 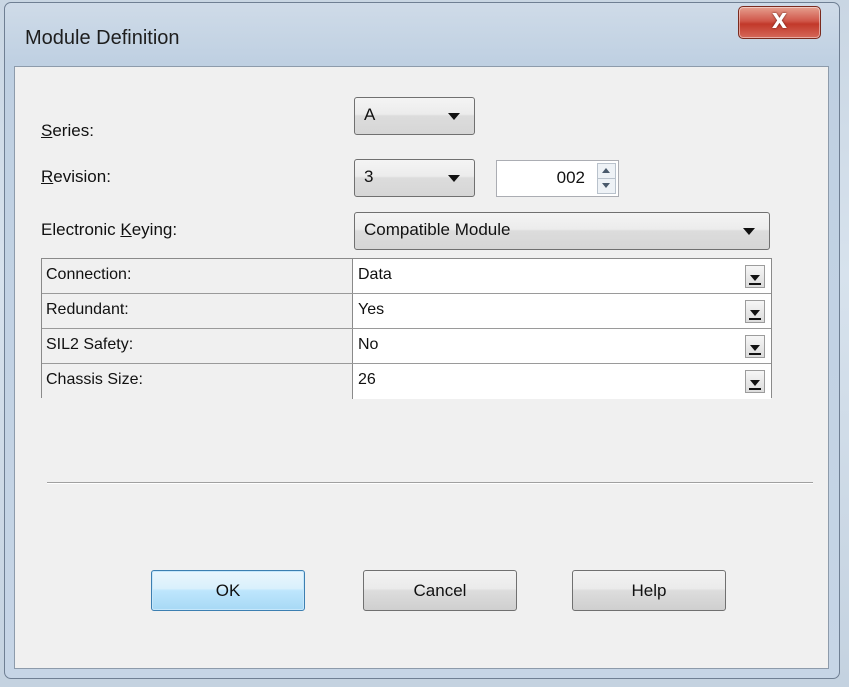 What do you see at coordinates (81, 229) in the screenshot?
I see `keying-label-prefix: Electronic` at bounding box center [81, 229].